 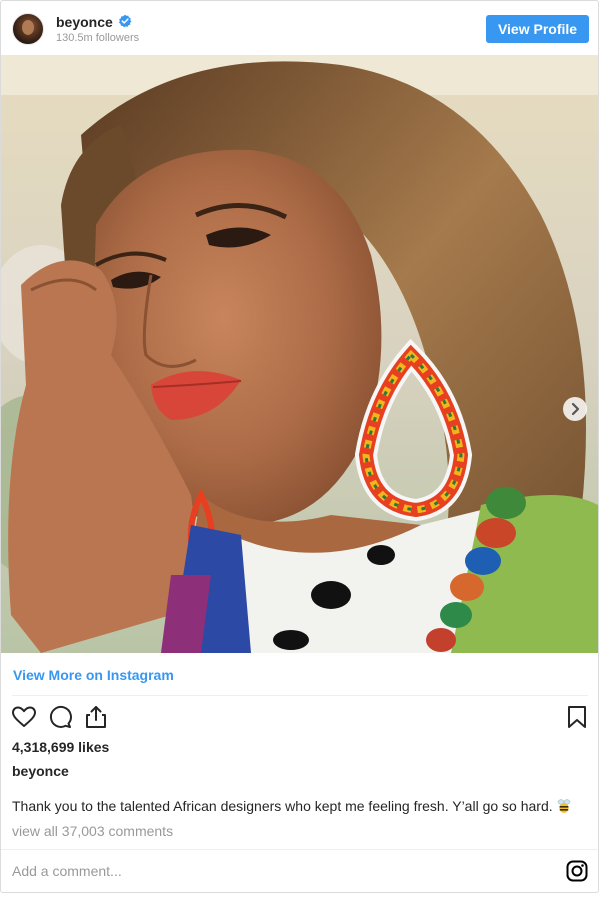 I want to click on post-header: beyonce 130.5m followers View Profile, so click(x=299, y=28).